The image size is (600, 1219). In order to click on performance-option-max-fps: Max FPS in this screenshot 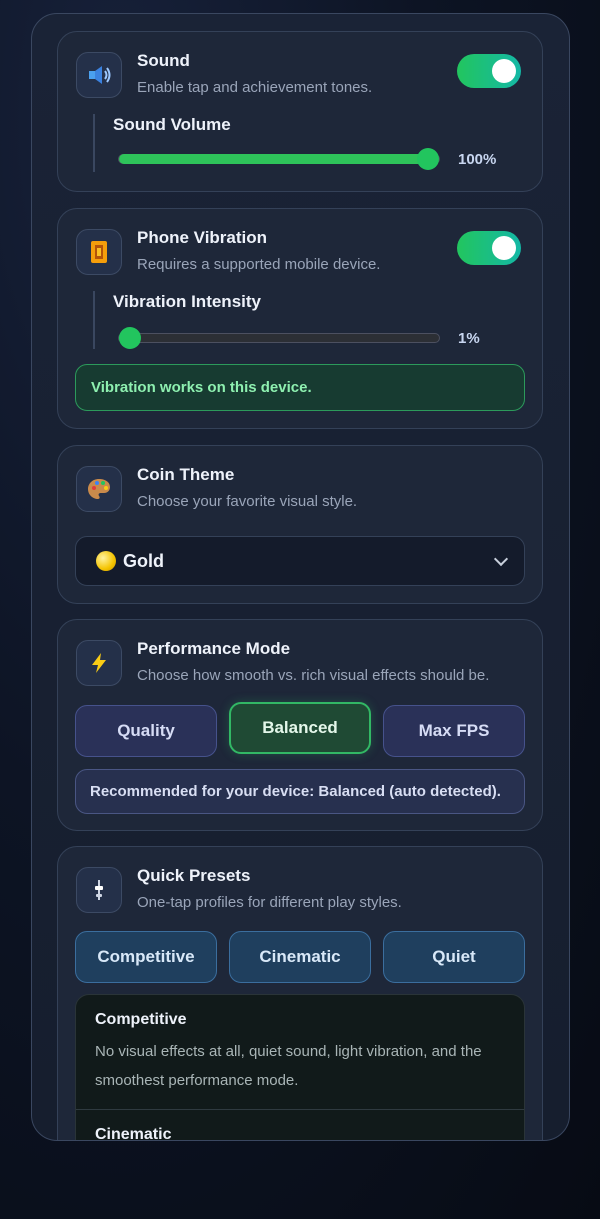, I will do `click(454, 731)`.